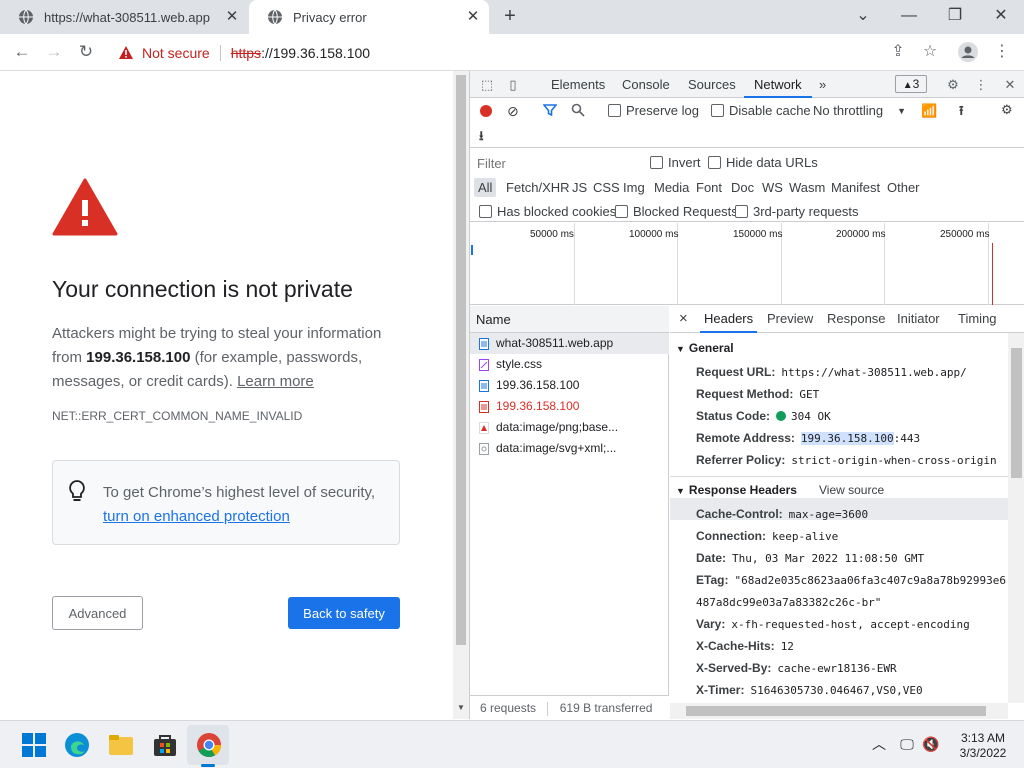 The image size is (1024, 768). What do you see at coordinates (903, 187) in the screenshot?
I see `filter-type-other: Other` at bounding box center [903, 187].